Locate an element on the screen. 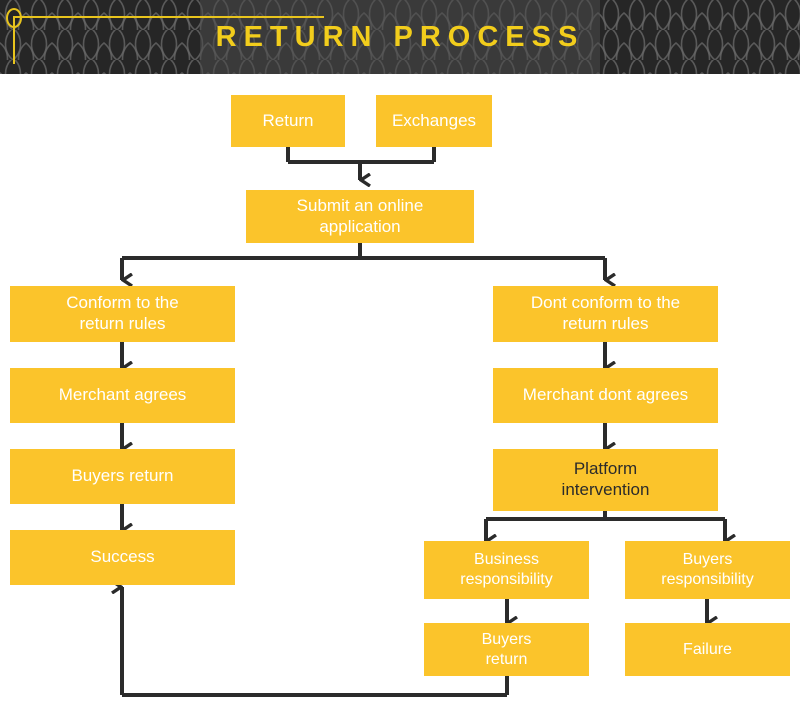  node-merchant-dont-agrees: Merchant dont agrees is located at coordinates (605, 395).